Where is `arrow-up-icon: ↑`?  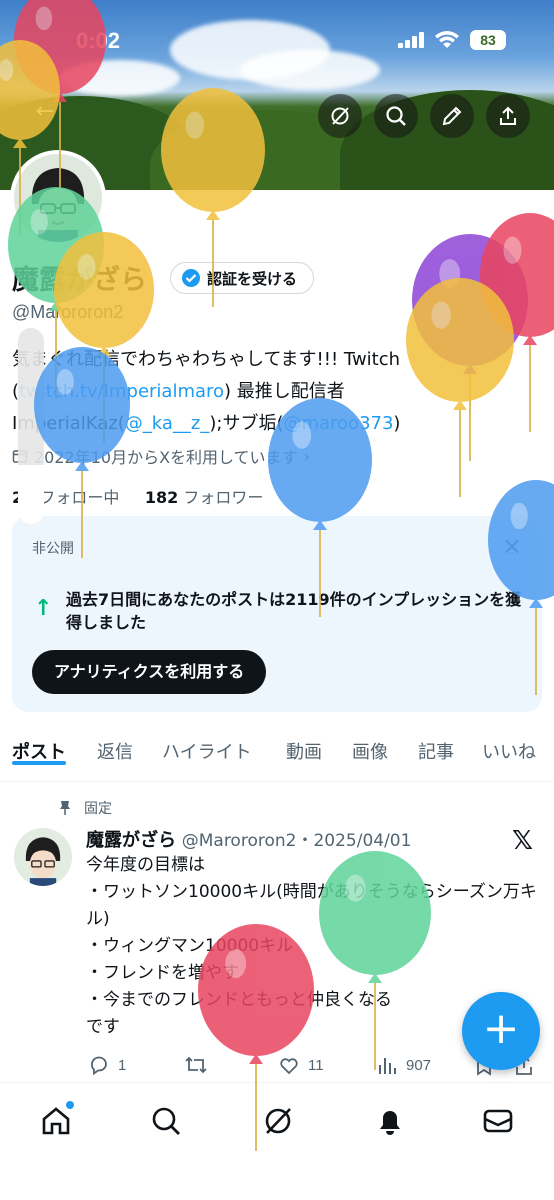
arrow-up-icon: ↑ is located at coordinates (43, 608).